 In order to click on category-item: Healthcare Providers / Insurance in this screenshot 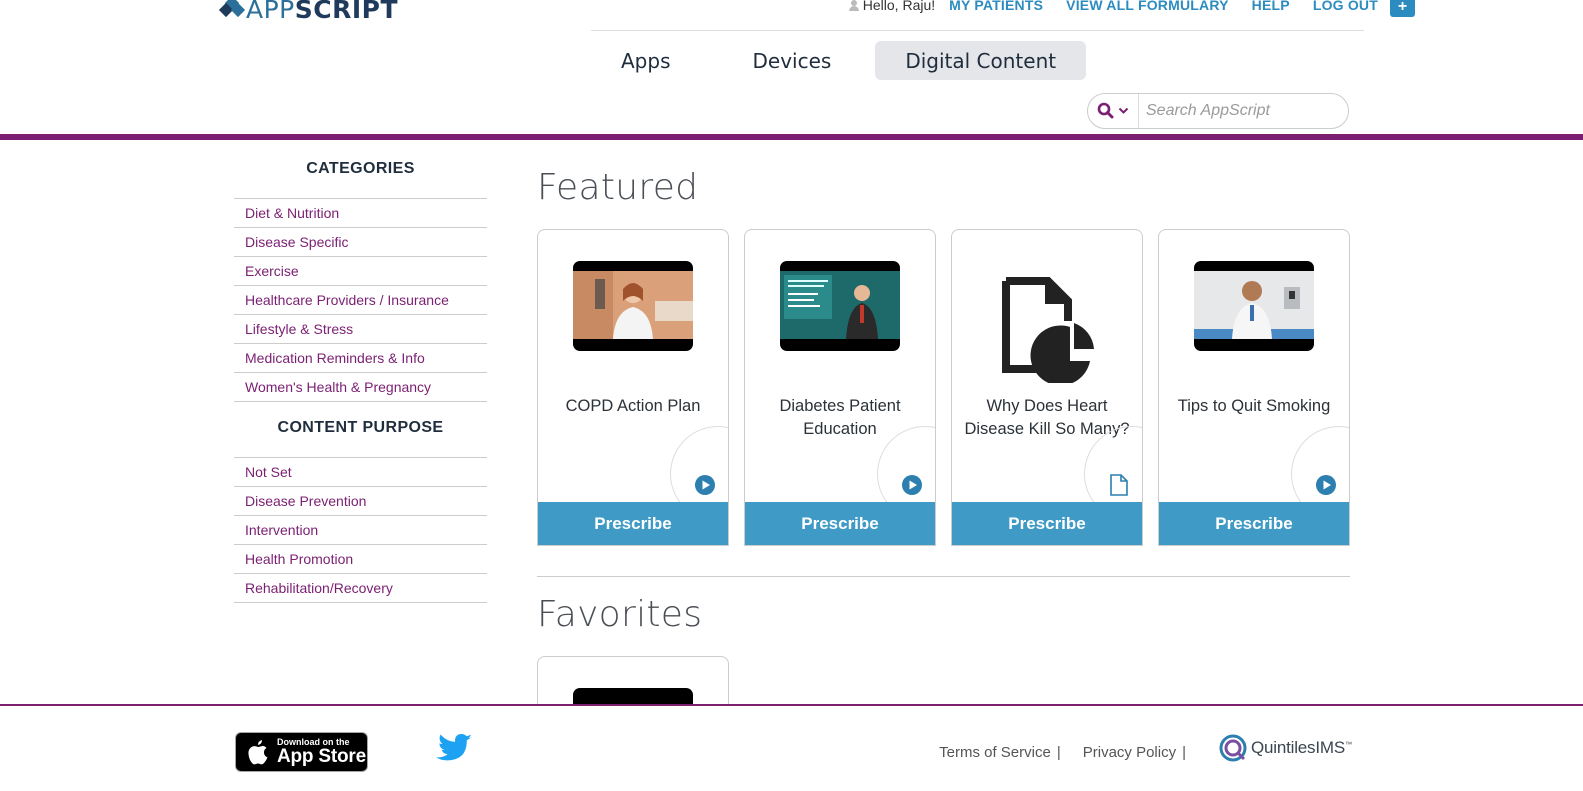, I will do `click(360, 300)`.